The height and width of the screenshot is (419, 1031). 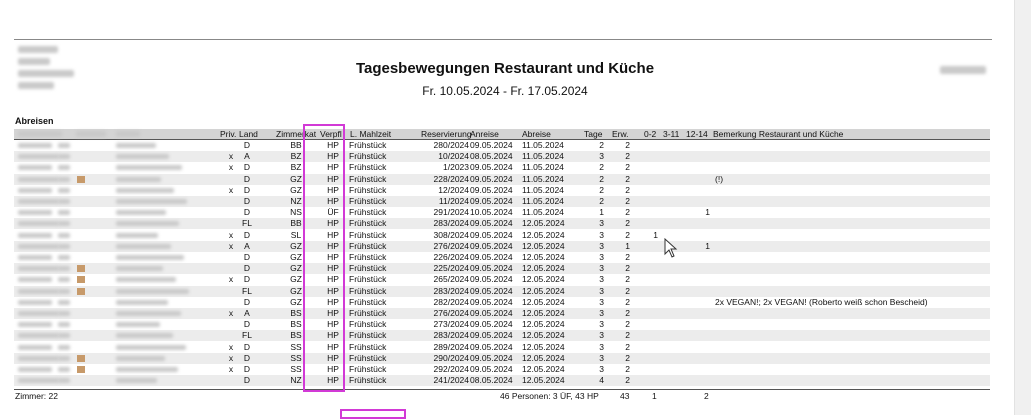 What do you see at coordinates (38, 49) in the screenshot?
I see `redacted-address` at bounding box center [38, 49].